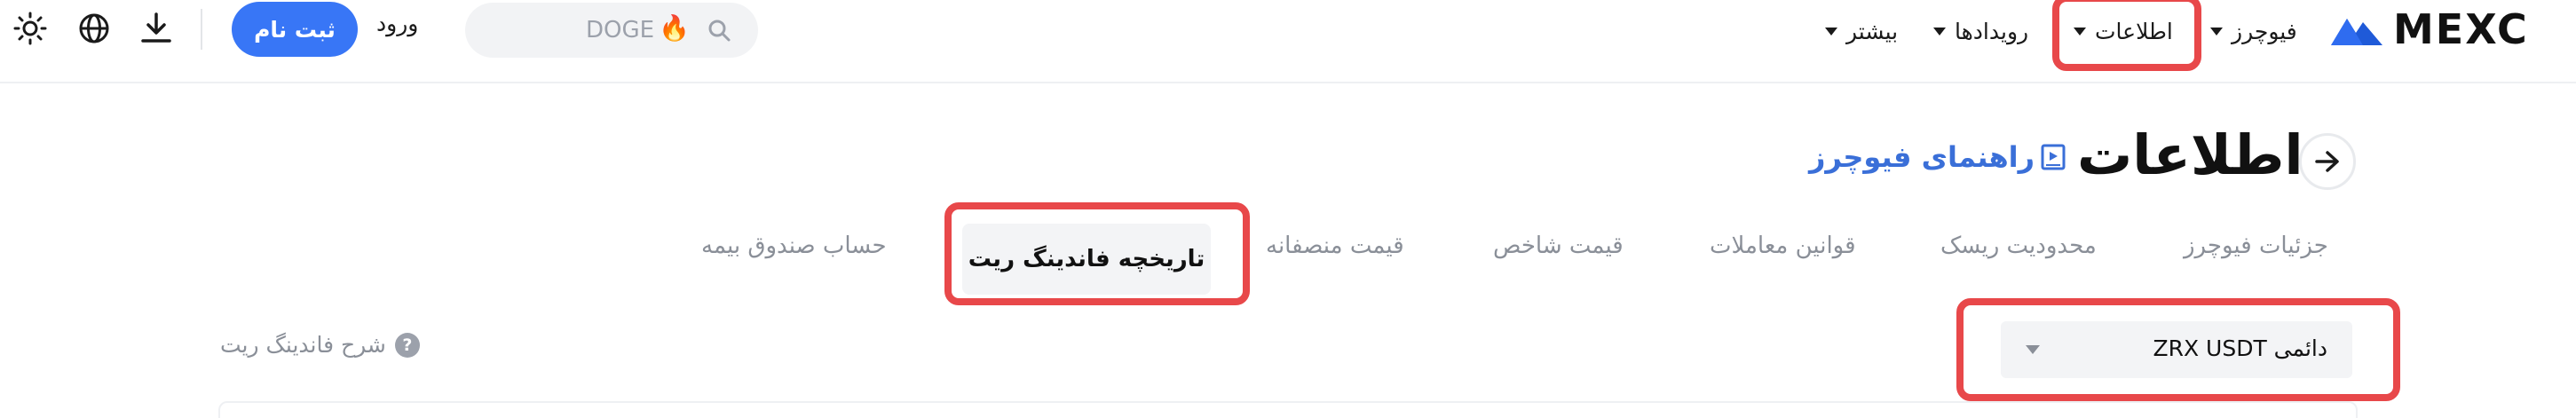 The height and width of the screenshot is (418, 2576). Describe the element at coordinates (2461, 29) in the screenshot. I see `logo-text: MEXC` at that location.